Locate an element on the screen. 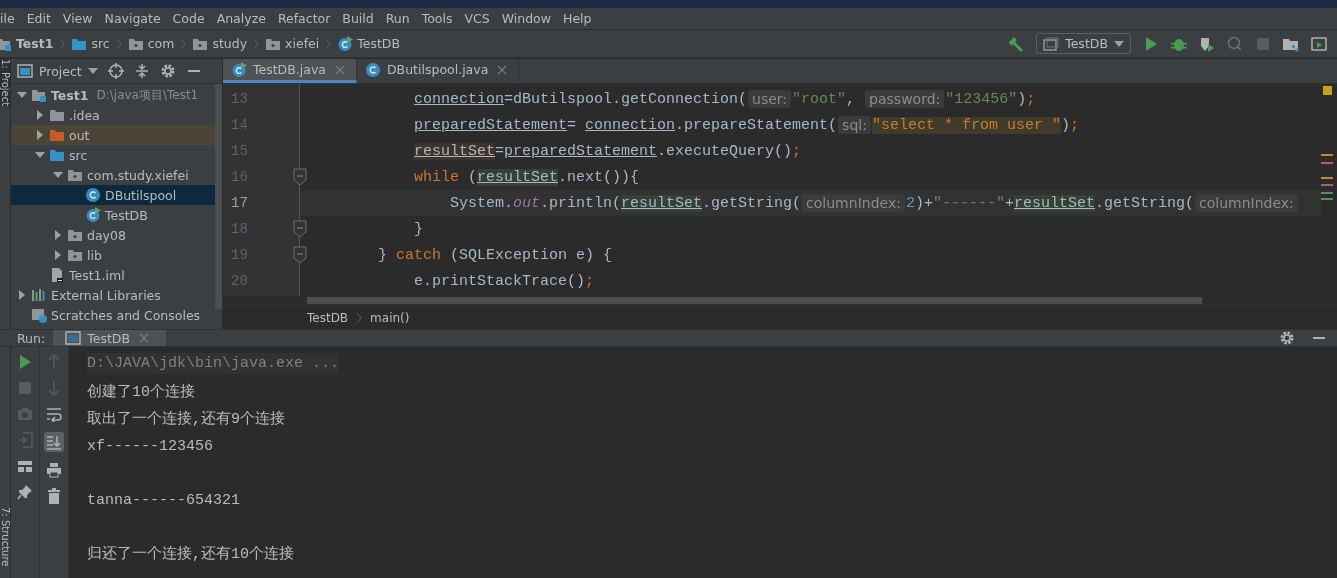 The height and width of the screenshot is (578, 1337). code-line: } catch (SQLException e) { is located at coordinates (495, 255).